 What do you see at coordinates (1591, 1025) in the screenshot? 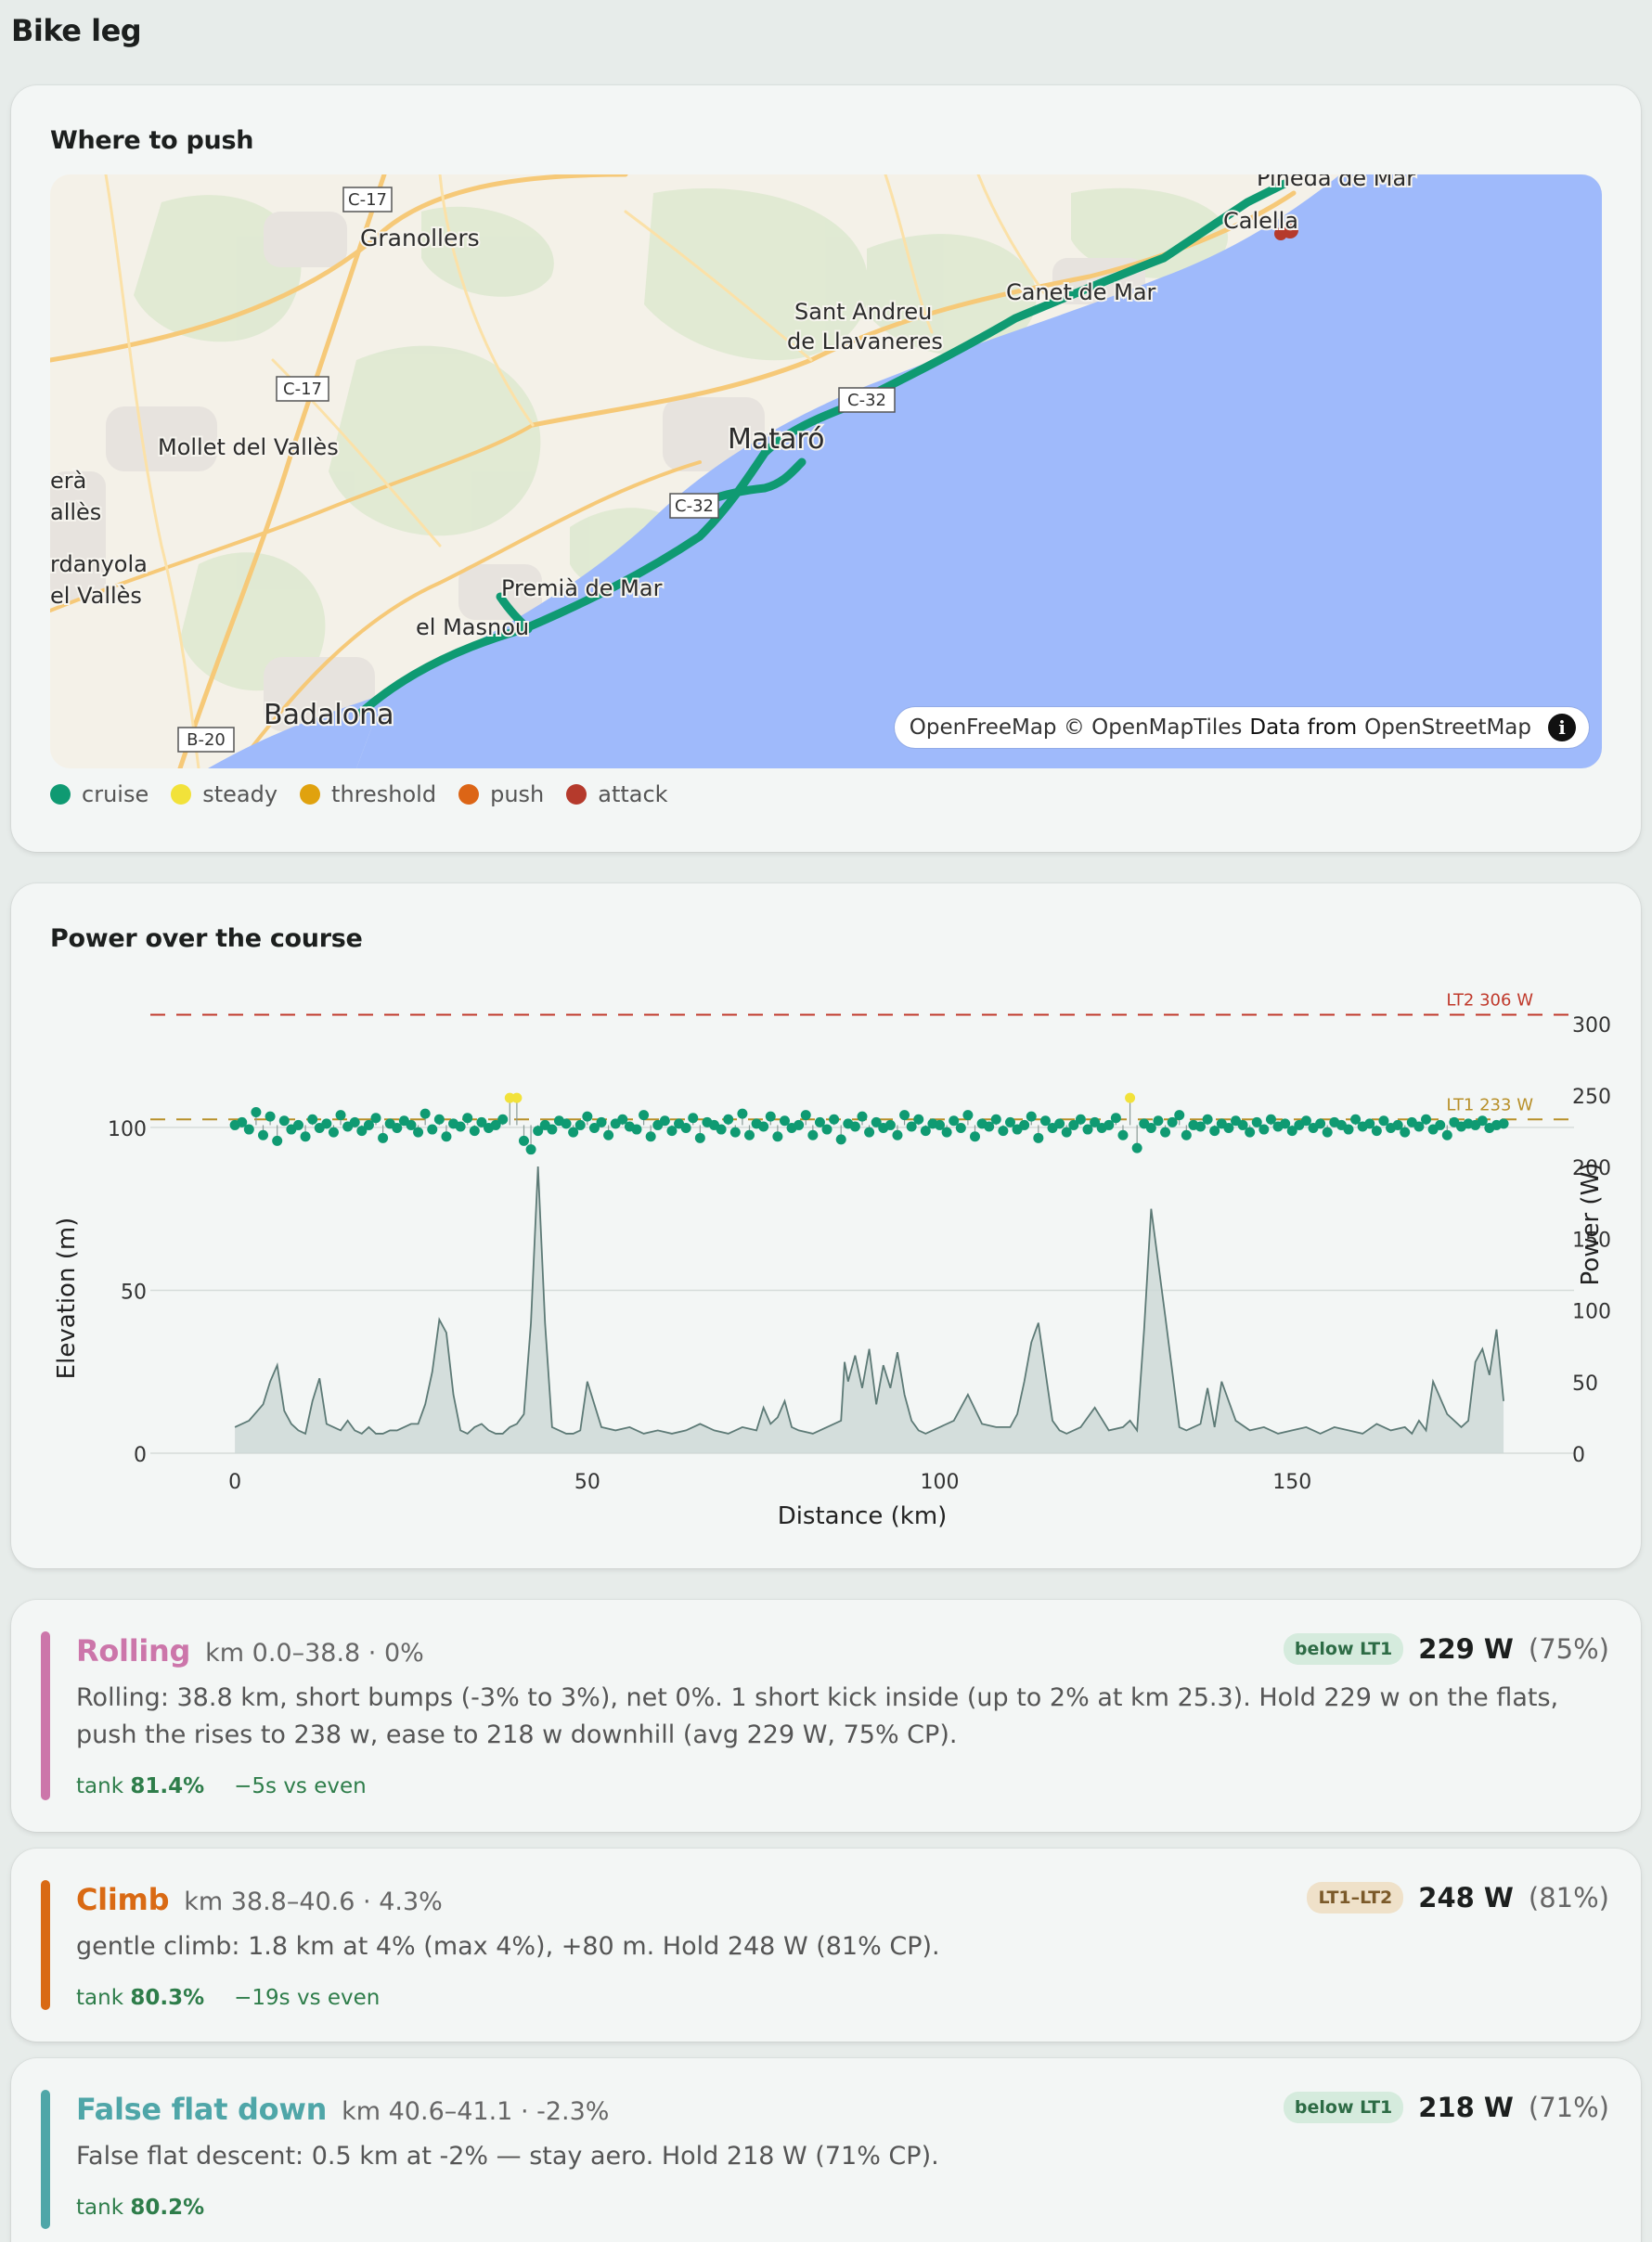
I see `y-right-tick-label: 300` at bounding box center [1591, 1025].